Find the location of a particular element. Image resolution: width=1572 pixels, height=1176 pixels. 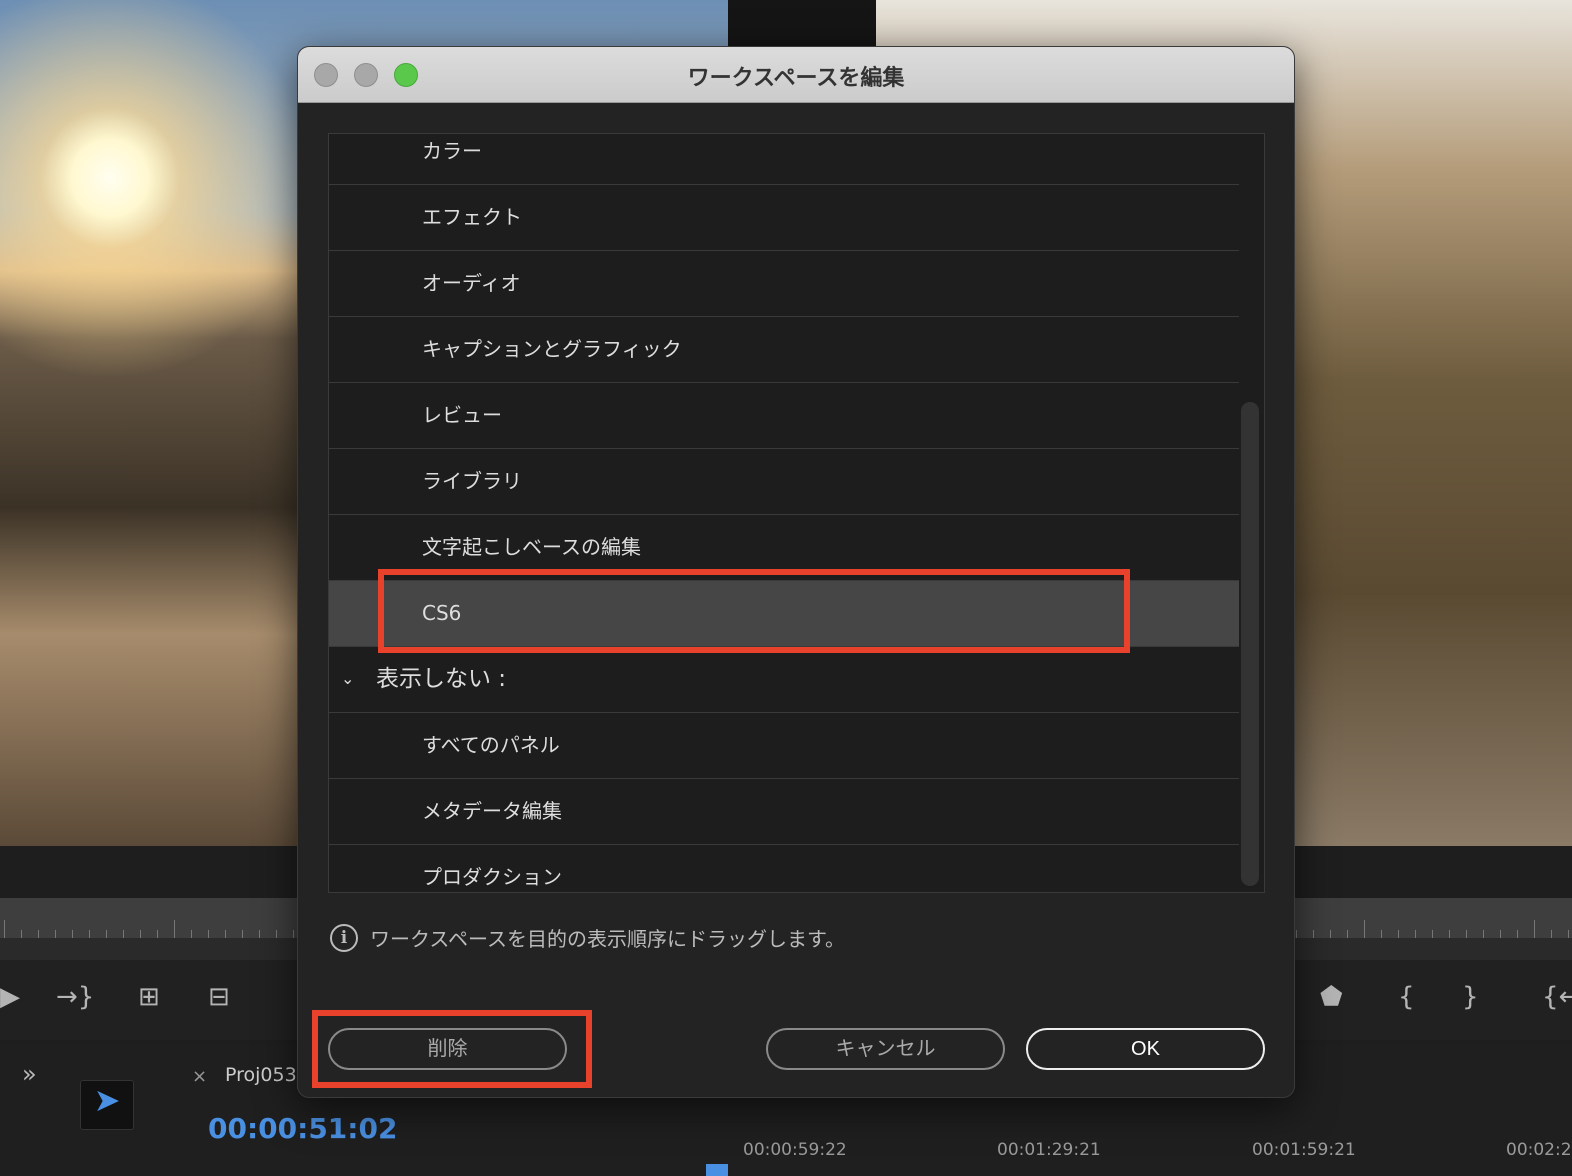

workspace-item: すべてのパネル is located at coordinates (784, 746).